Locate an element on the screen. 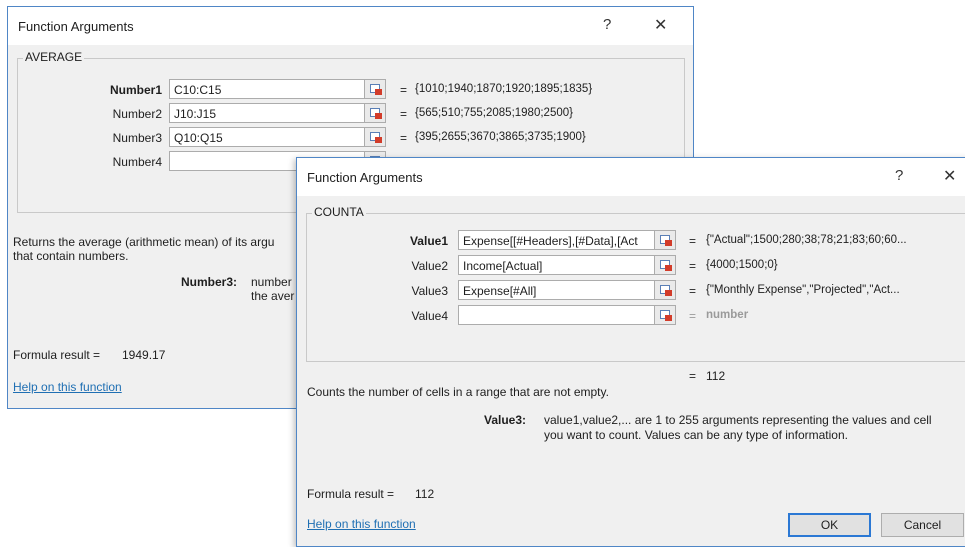  argument-row-value4: Value4 = number is located at coordinates (631, 316).